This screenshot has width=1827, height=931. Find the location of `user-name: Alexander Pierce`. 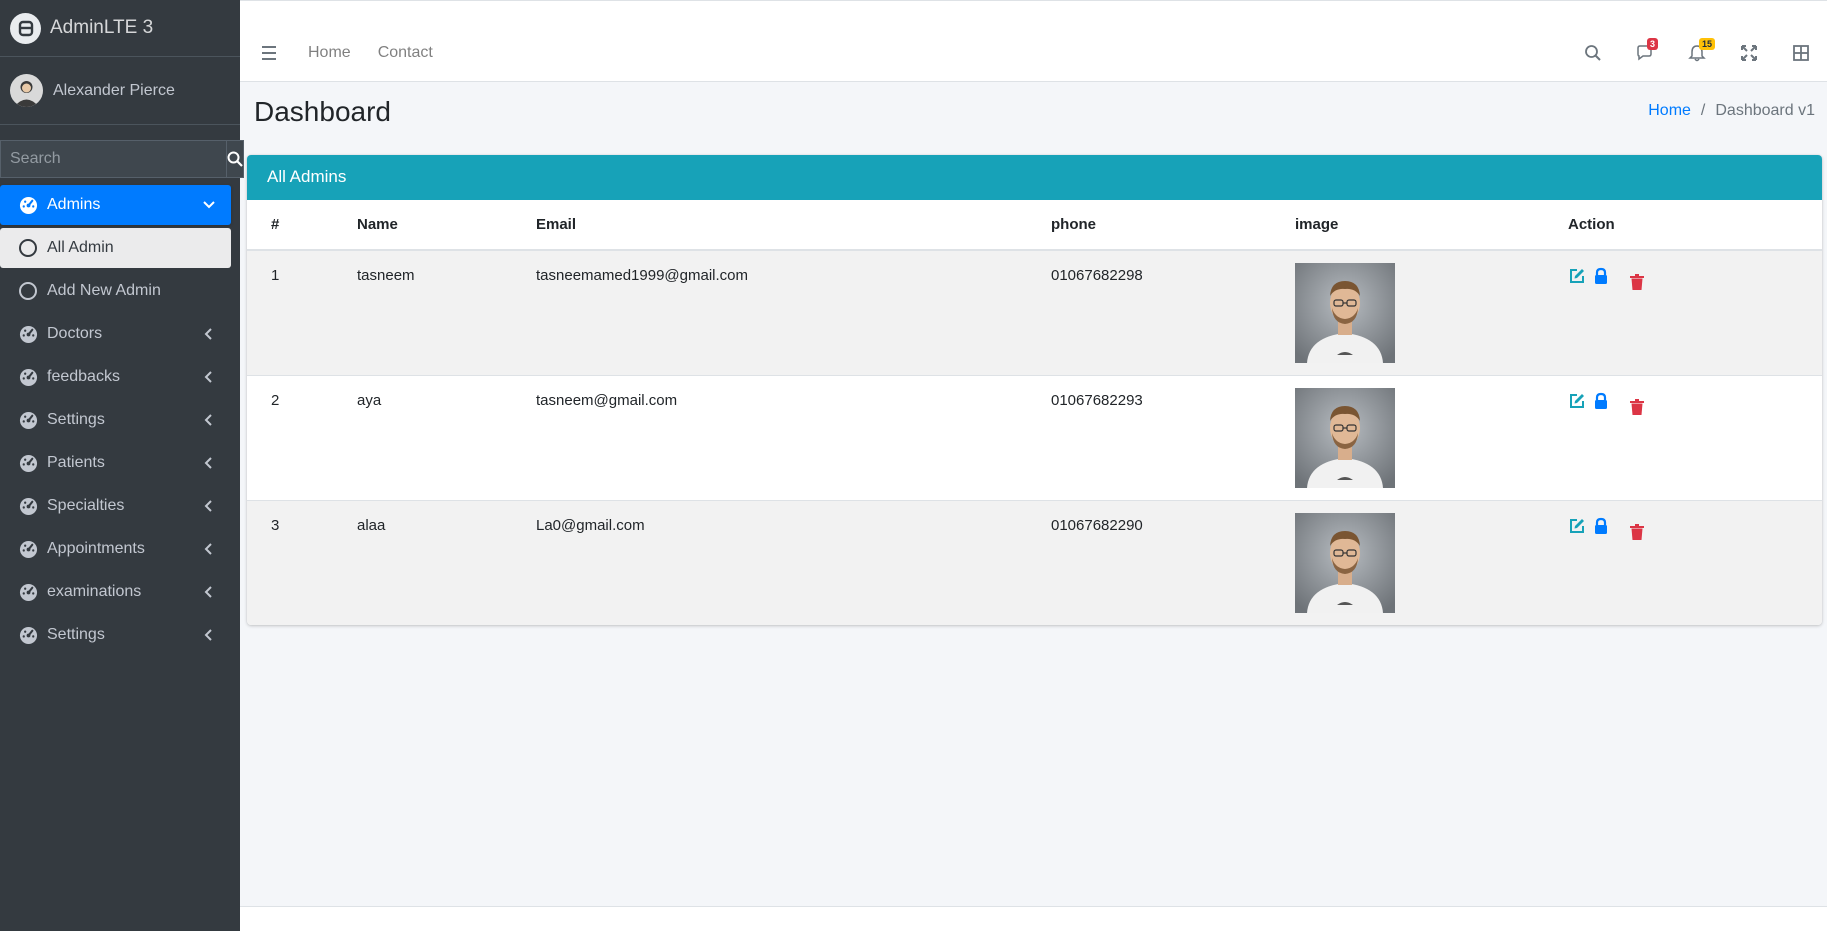

user-name: Alexander Pierce is located at coordinates (114, 91).